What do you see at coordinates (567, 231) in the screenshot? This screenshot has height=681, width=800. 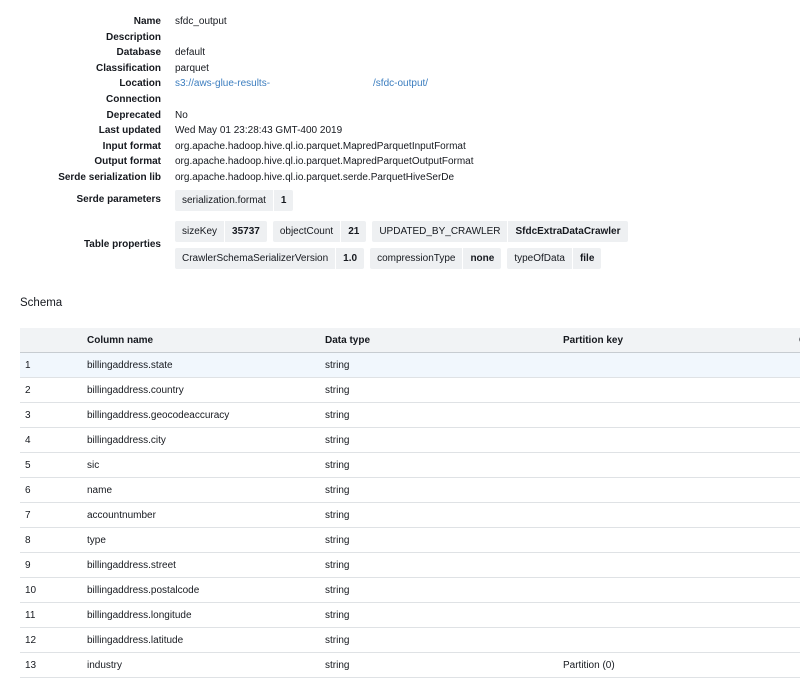 I see `table-property-value: SfdcExtraDataCrawler` at bounding box center [567, 231].